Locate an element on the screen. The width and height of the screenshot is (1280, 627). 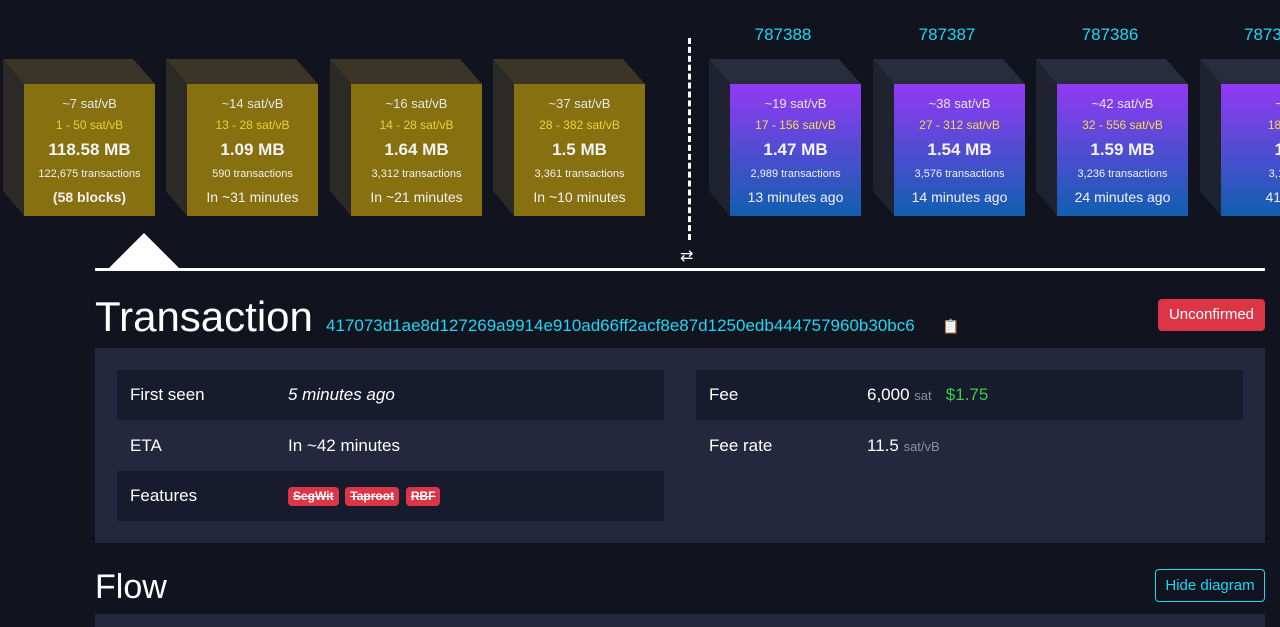
fee-label: Fee is located at coordinates (724, 394).